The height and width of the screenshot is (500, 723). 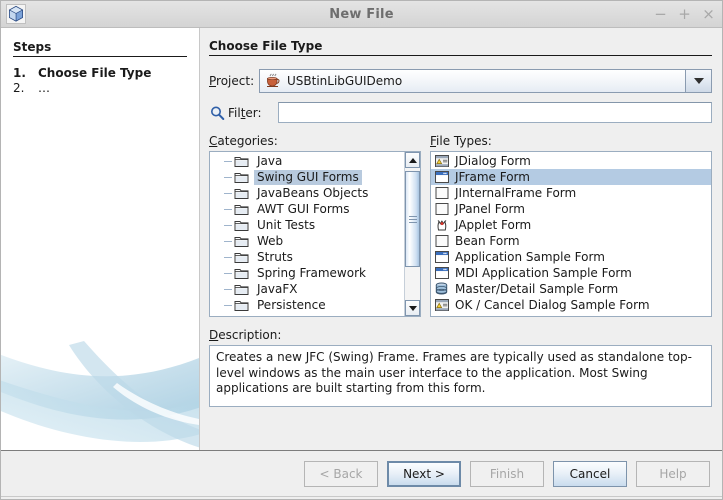 I want to click on category-label: AWT GUI Forms, so click(x=303, y=208).